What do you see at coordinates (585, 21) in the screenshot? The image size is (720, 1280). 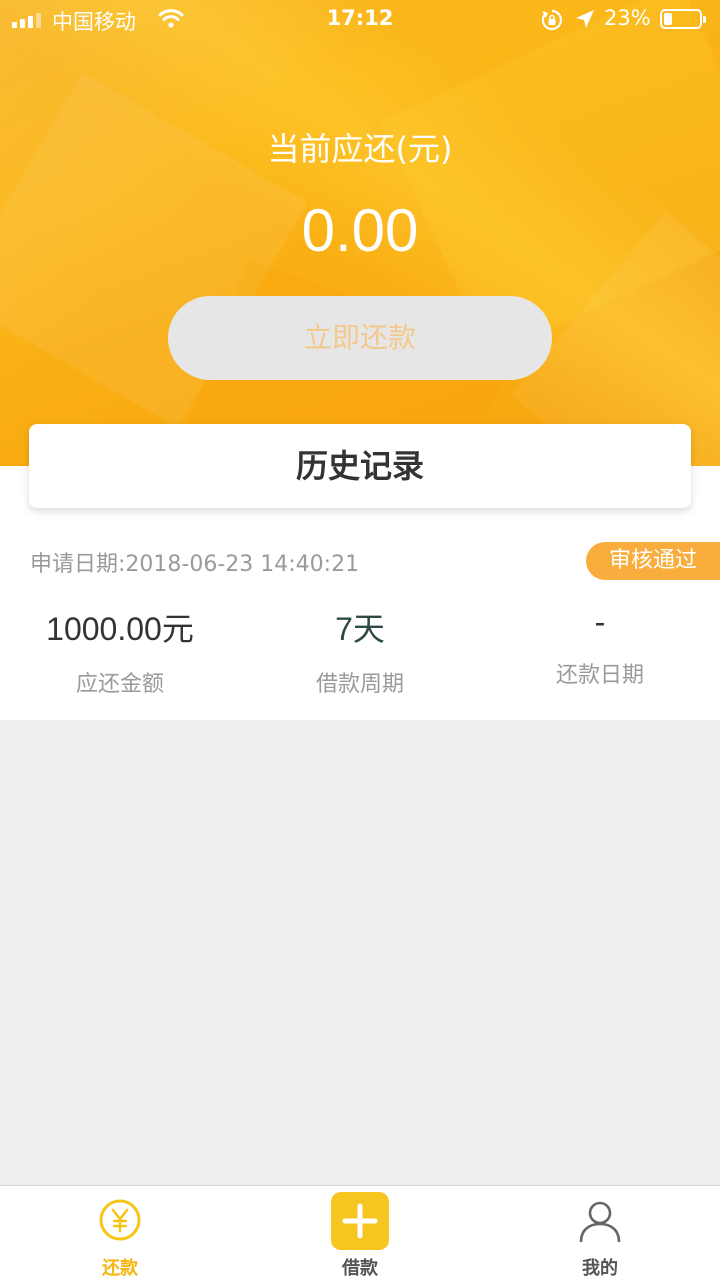 I see `location-arrow-icon` at bounding box center [585, 21].